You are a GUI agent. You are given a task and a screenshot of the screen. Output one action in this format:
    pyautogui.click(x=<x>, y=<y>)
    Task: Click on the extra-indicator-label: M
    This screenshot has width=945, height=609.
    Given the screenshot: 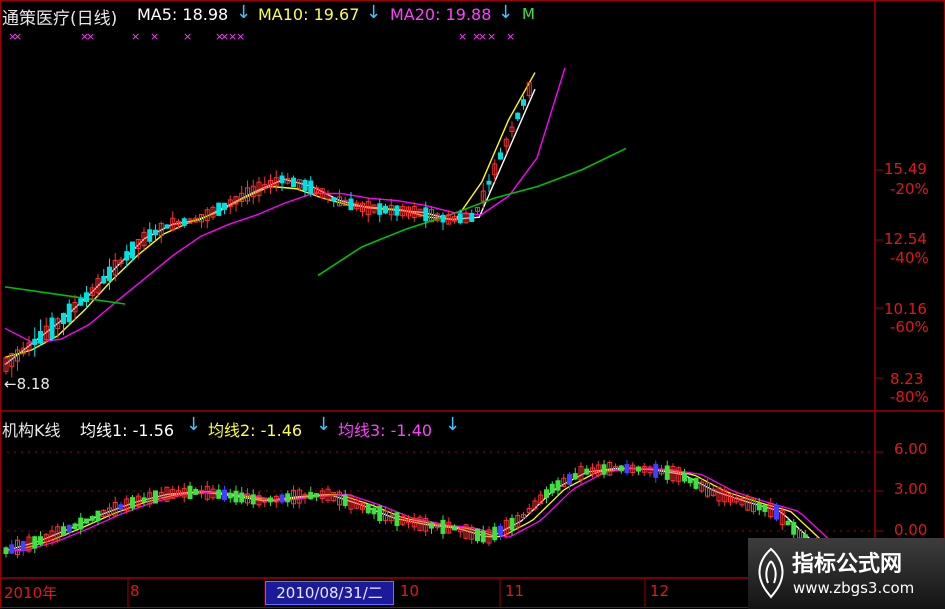 What is the action you would take?
    pyautogui.click(x=528, y=14)
    